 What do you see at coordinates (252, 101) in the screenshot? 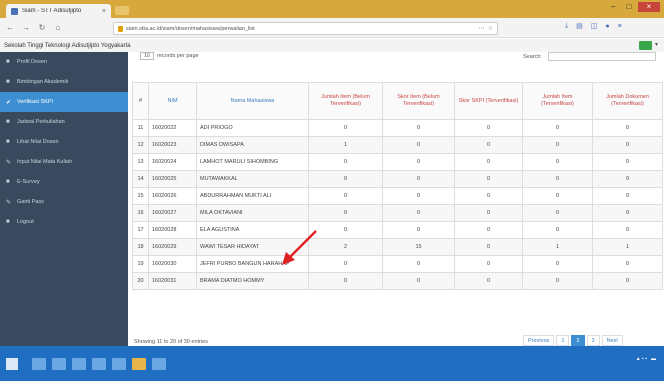
I see `col-header-nama: Nama Mahasiswa` at bounding box center [252, 101].